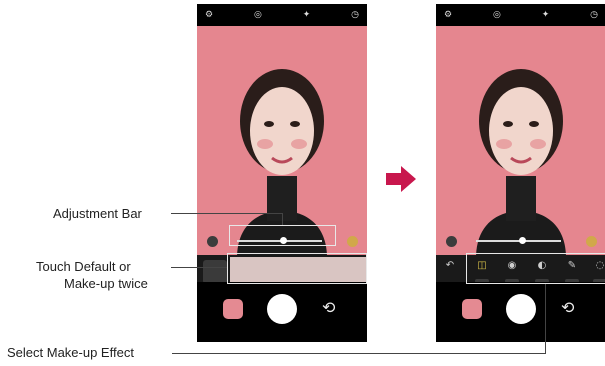 The height and width of the screenshot is (366, 605). I want to click on arrow-right-icon, so click(401, 179).